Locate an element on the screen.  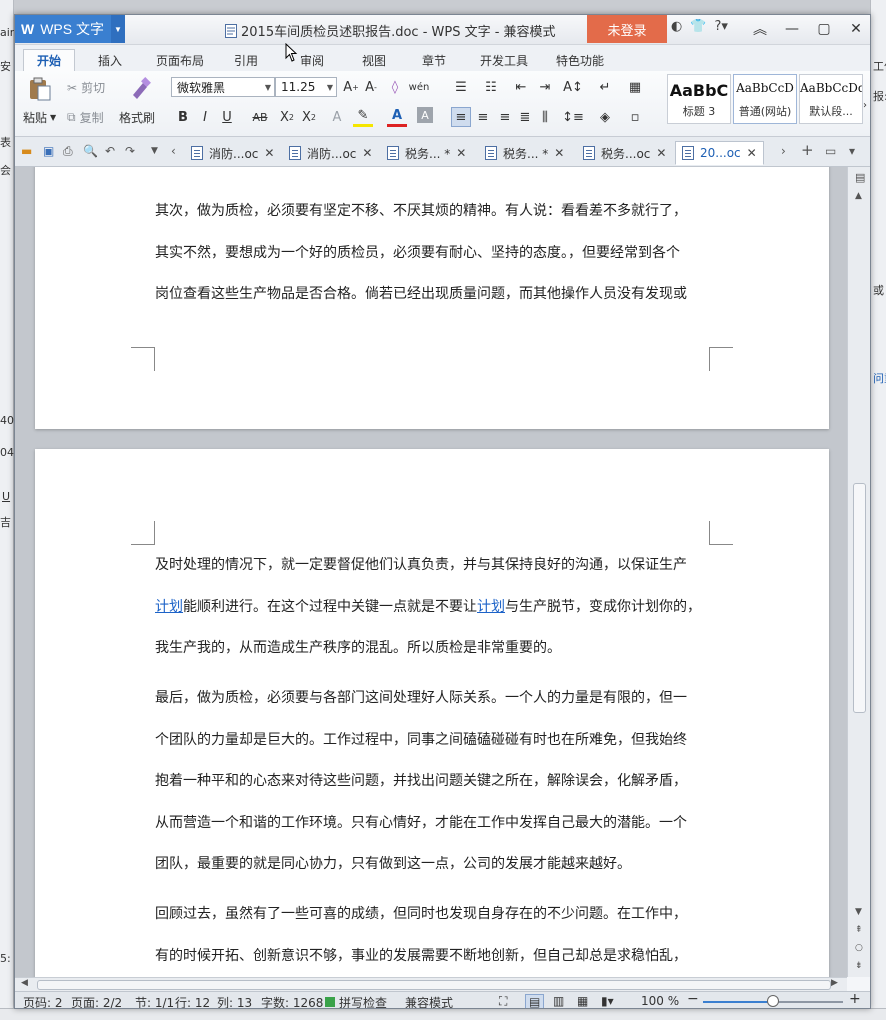
justify-icon: ≣ is located at coordinates (525, 117).